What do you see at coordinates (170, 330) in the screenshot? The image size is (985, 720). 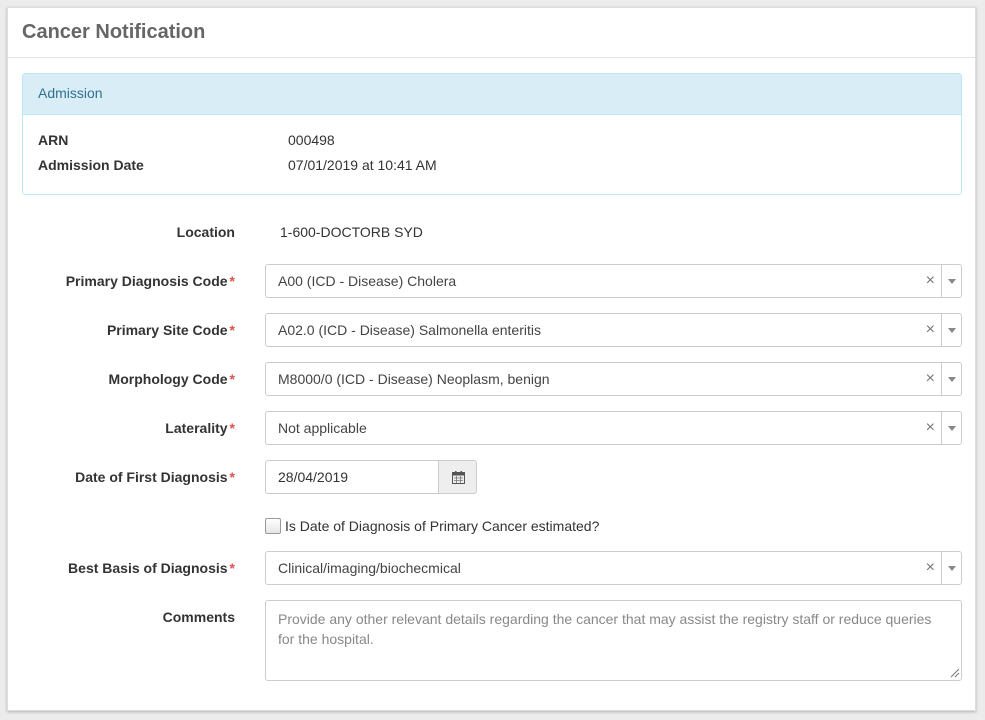 I see `primary-site-label: Primary Site Code *` at bounding box center [170, 330].